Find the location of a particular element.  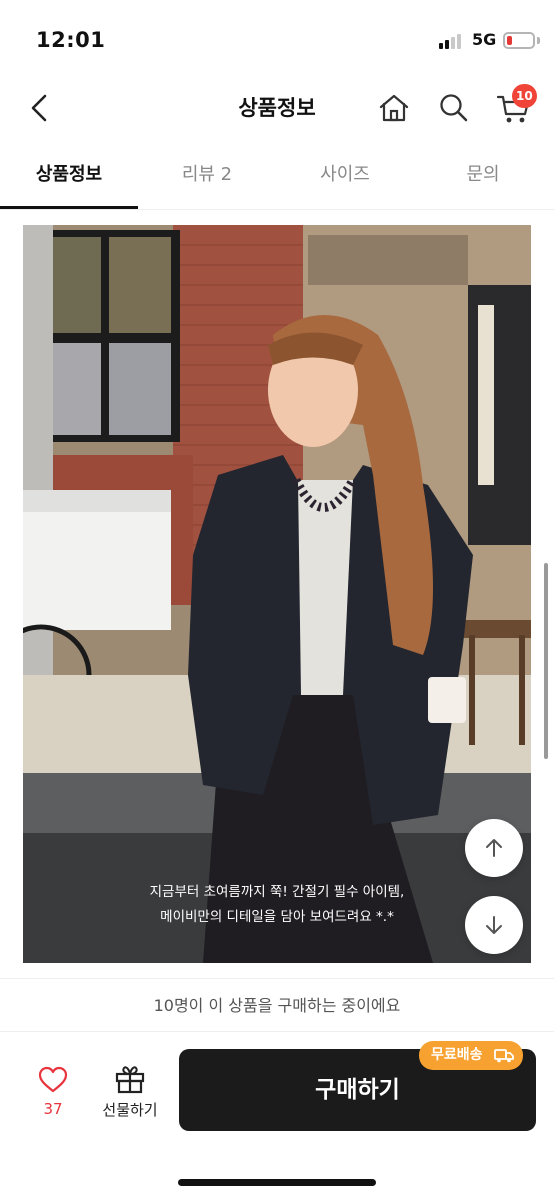

home-icon is located at coordinates (394, 108).